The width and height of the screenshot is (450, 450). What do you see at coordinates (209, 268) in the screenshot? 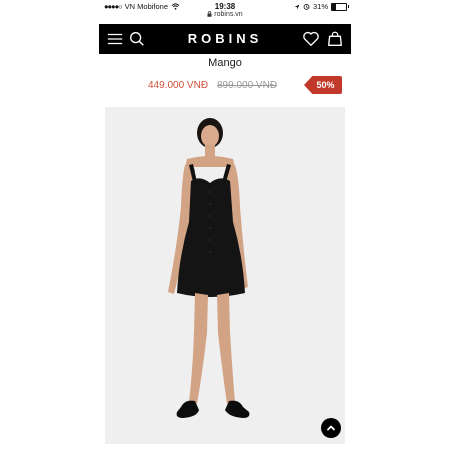
I see `model-photo` at bounding box center [209, 268].